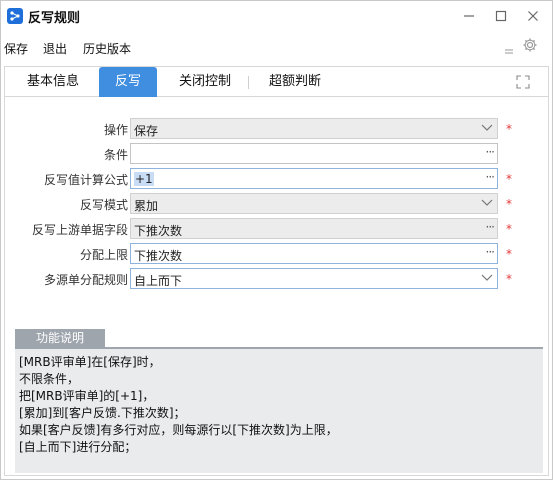  I want to click on row-multi-rule: 多源单分配规则 自上而下 *, so click(276, 278).